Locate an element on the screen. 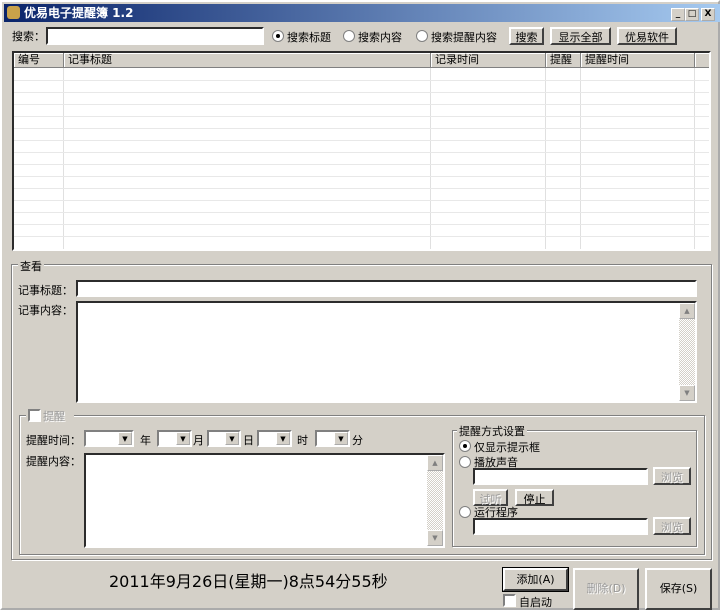 This screenshot has height=610, width=720. title-input is located at coordinates (386, 288).